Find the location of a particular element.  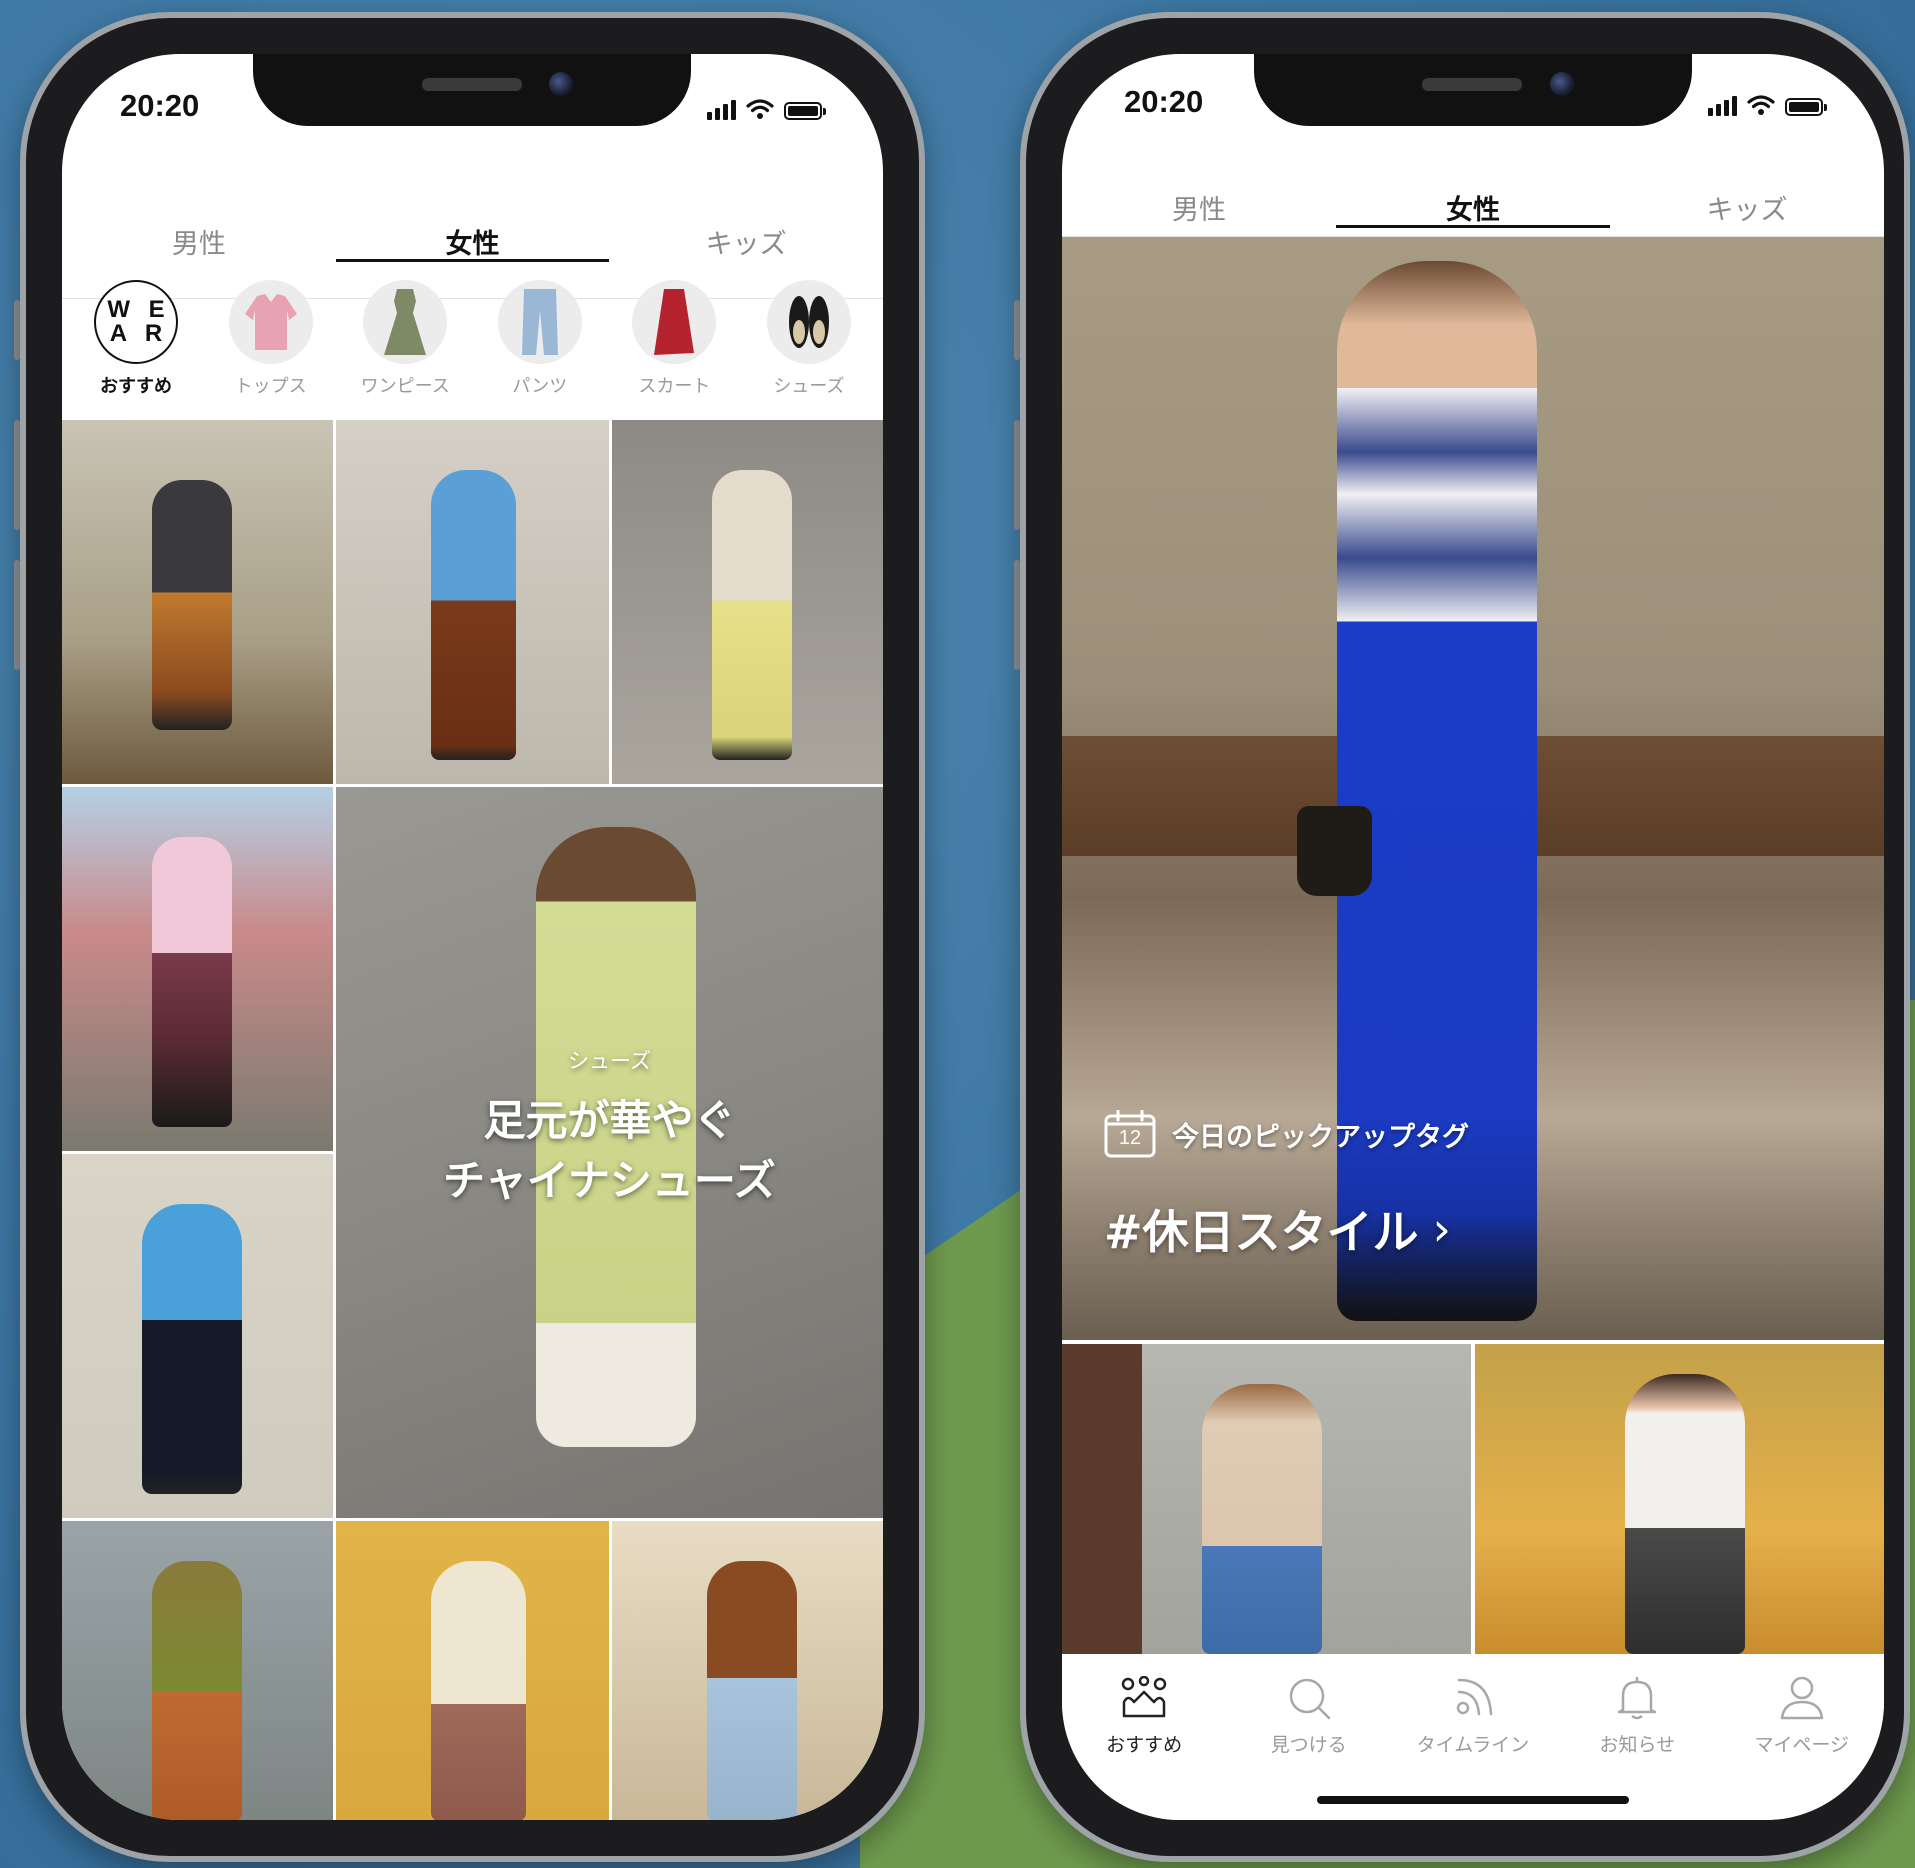

category-label: ワンピース is located at coordinates (405, 386).